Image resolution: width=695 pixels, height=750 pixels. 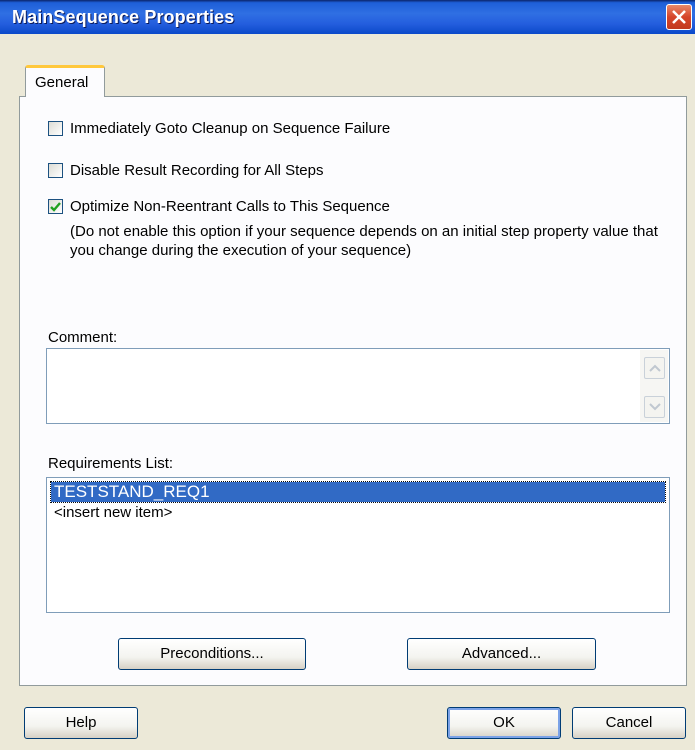 I want to click on comment-label: Comment:, so click(x=83, y=337).